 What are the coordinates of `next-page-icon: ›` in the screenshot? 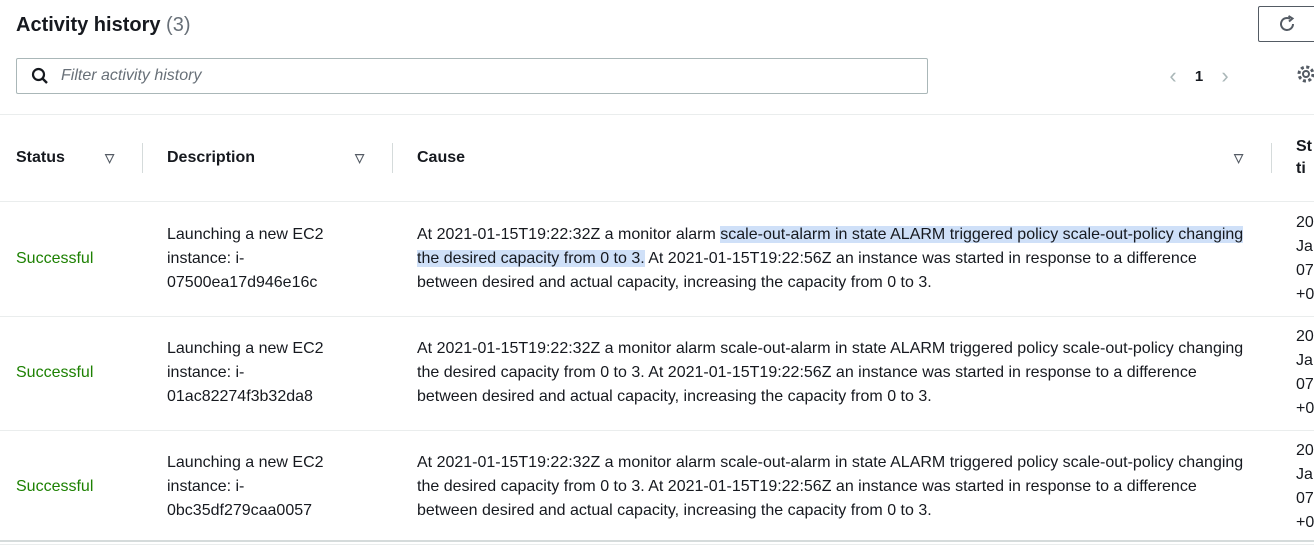 It's located at (1225, 76).